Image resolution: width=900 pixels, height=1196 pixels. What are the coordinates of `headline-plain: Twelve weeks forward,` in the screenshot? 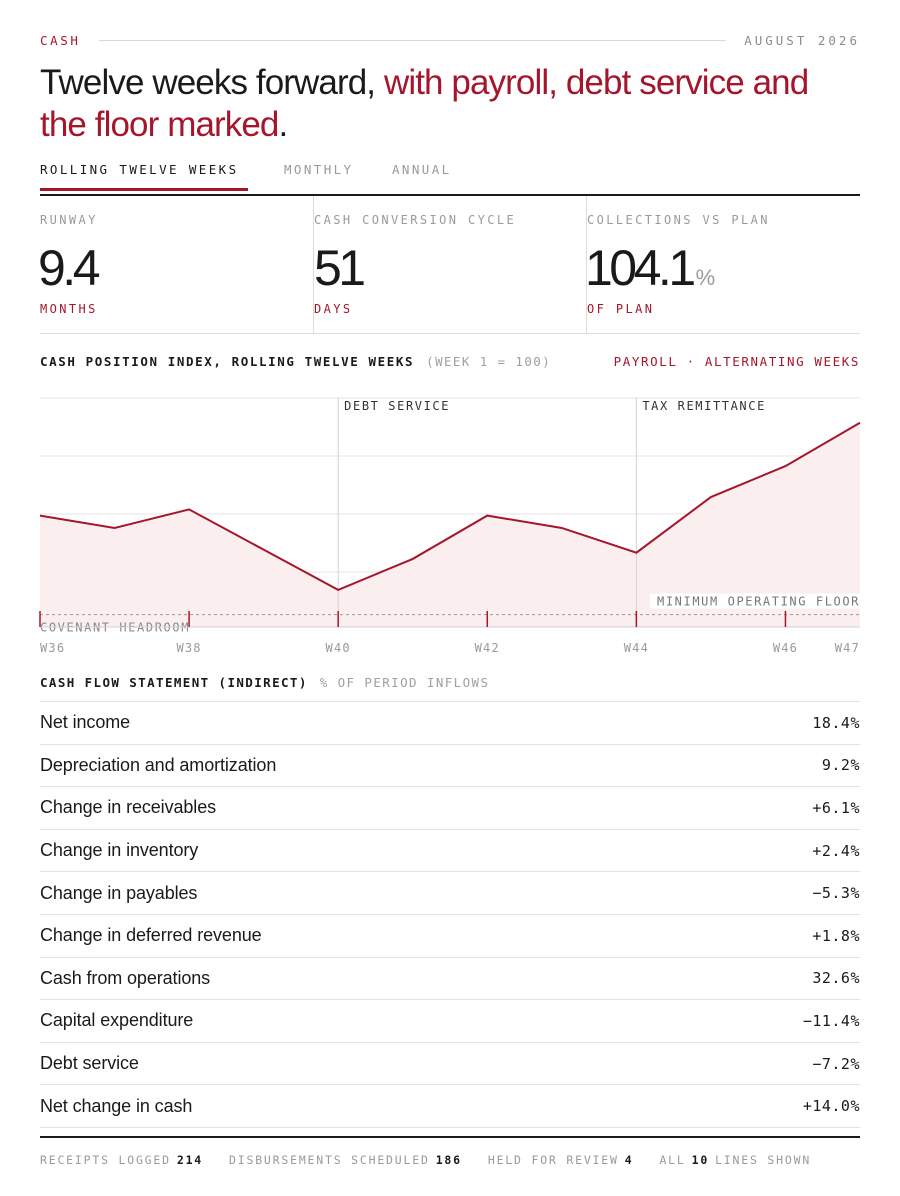 It's located at (212, 82).